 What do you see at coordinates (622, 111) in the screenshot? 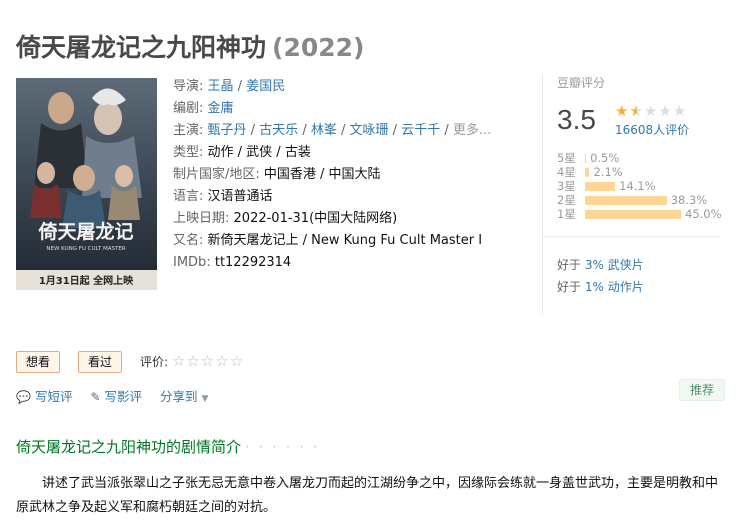
I see `star-full-icon: ★` at bounding box center [622, 111].